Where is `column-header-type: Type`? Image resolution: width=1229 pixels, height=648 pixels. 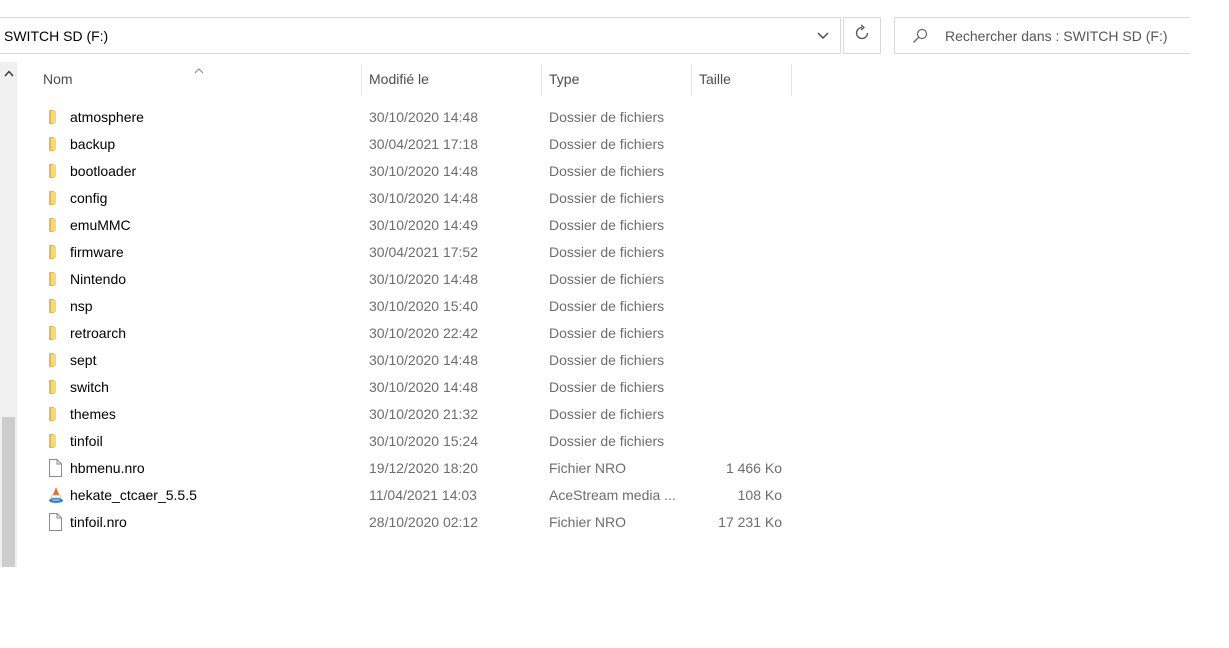
column-header-type: Type is located at coordinates (616, 79).